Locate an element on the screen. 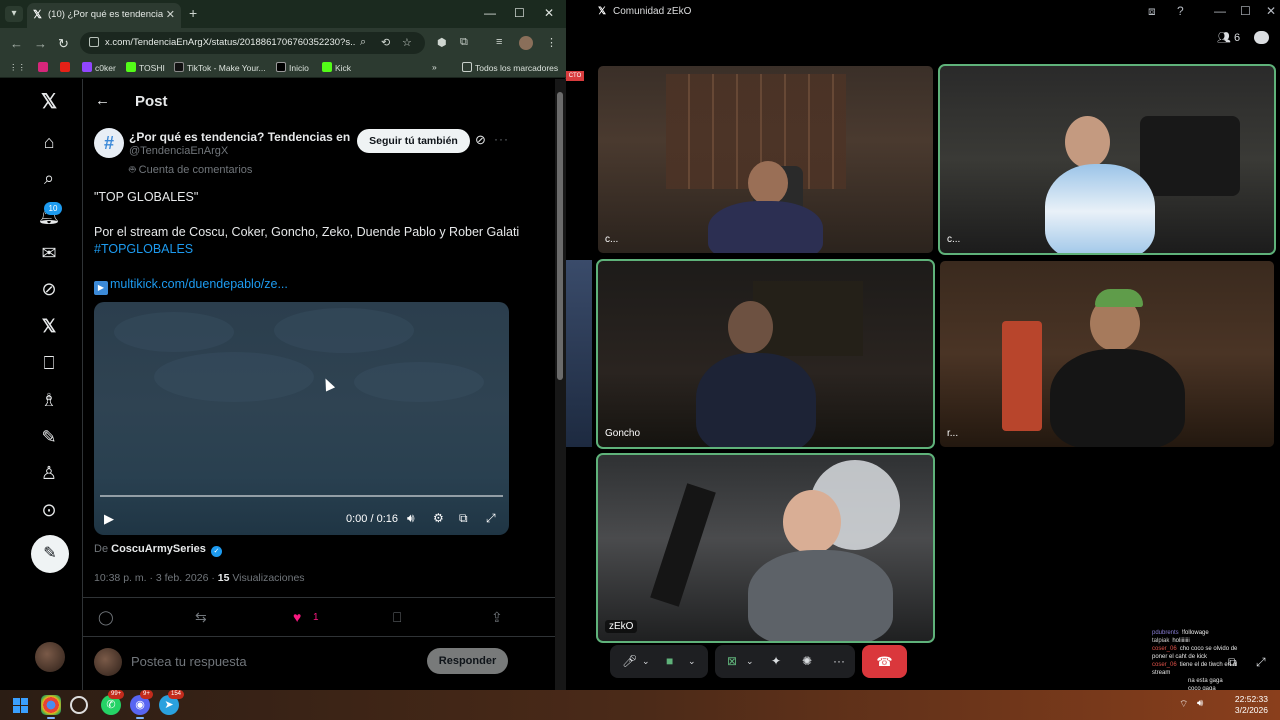  play-icon: ▶ is located at coordinates (109, 519).